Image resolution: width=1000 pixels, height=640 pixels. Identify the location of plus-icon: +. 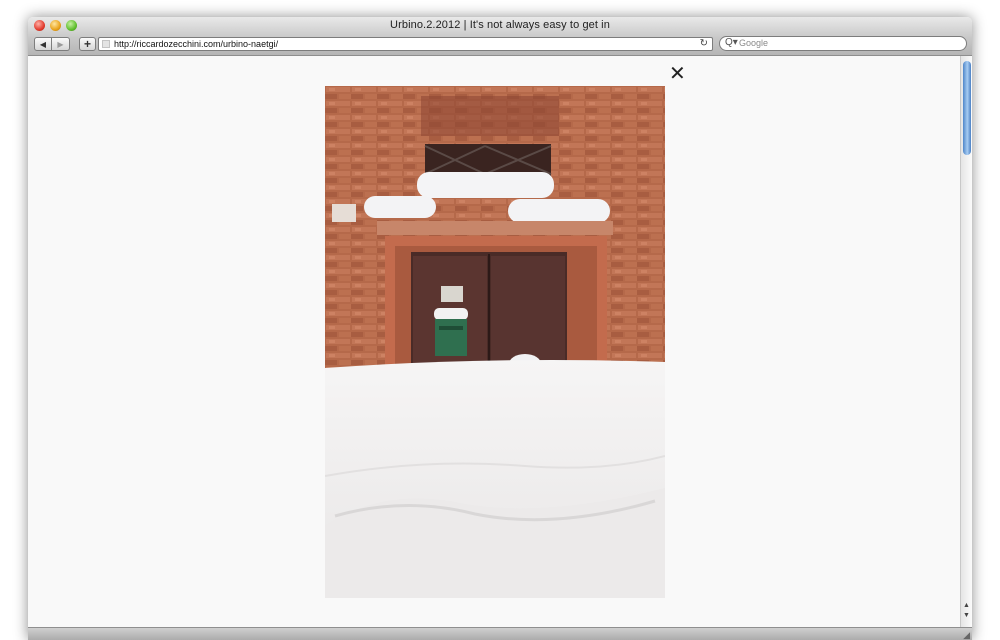
(87, 44).